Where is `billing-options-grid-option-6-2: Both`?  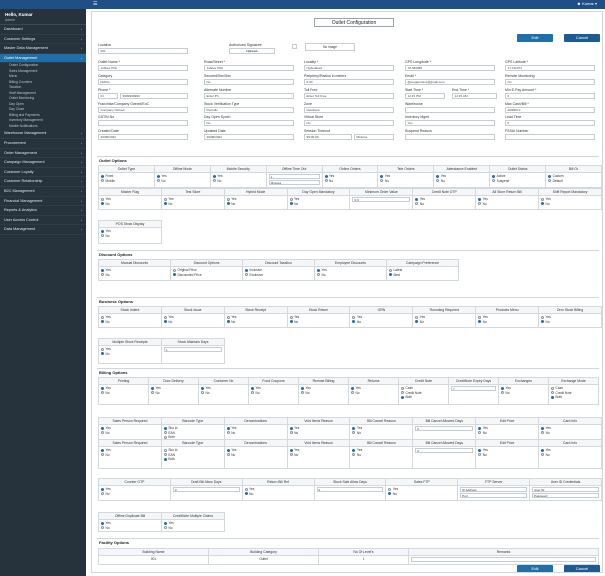 billing-options-grid-option-6-2: Both is located at coordinates (423, 397).